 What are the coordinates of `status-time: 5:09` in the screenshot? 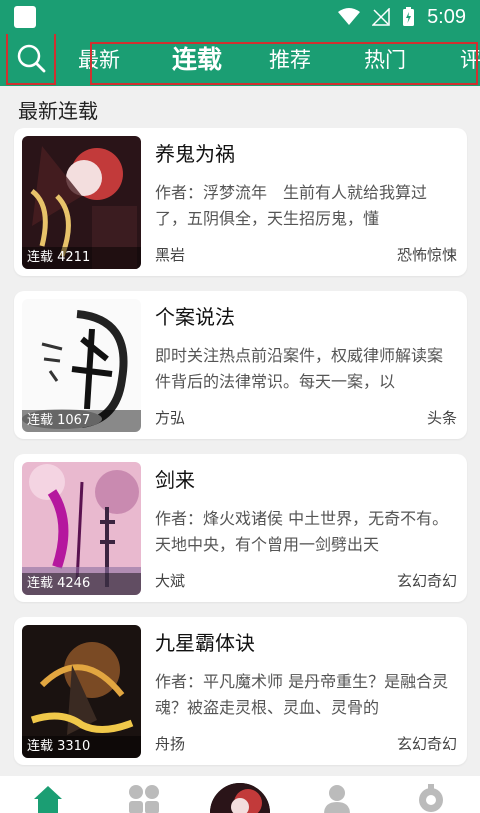 It's located at (446, 16).